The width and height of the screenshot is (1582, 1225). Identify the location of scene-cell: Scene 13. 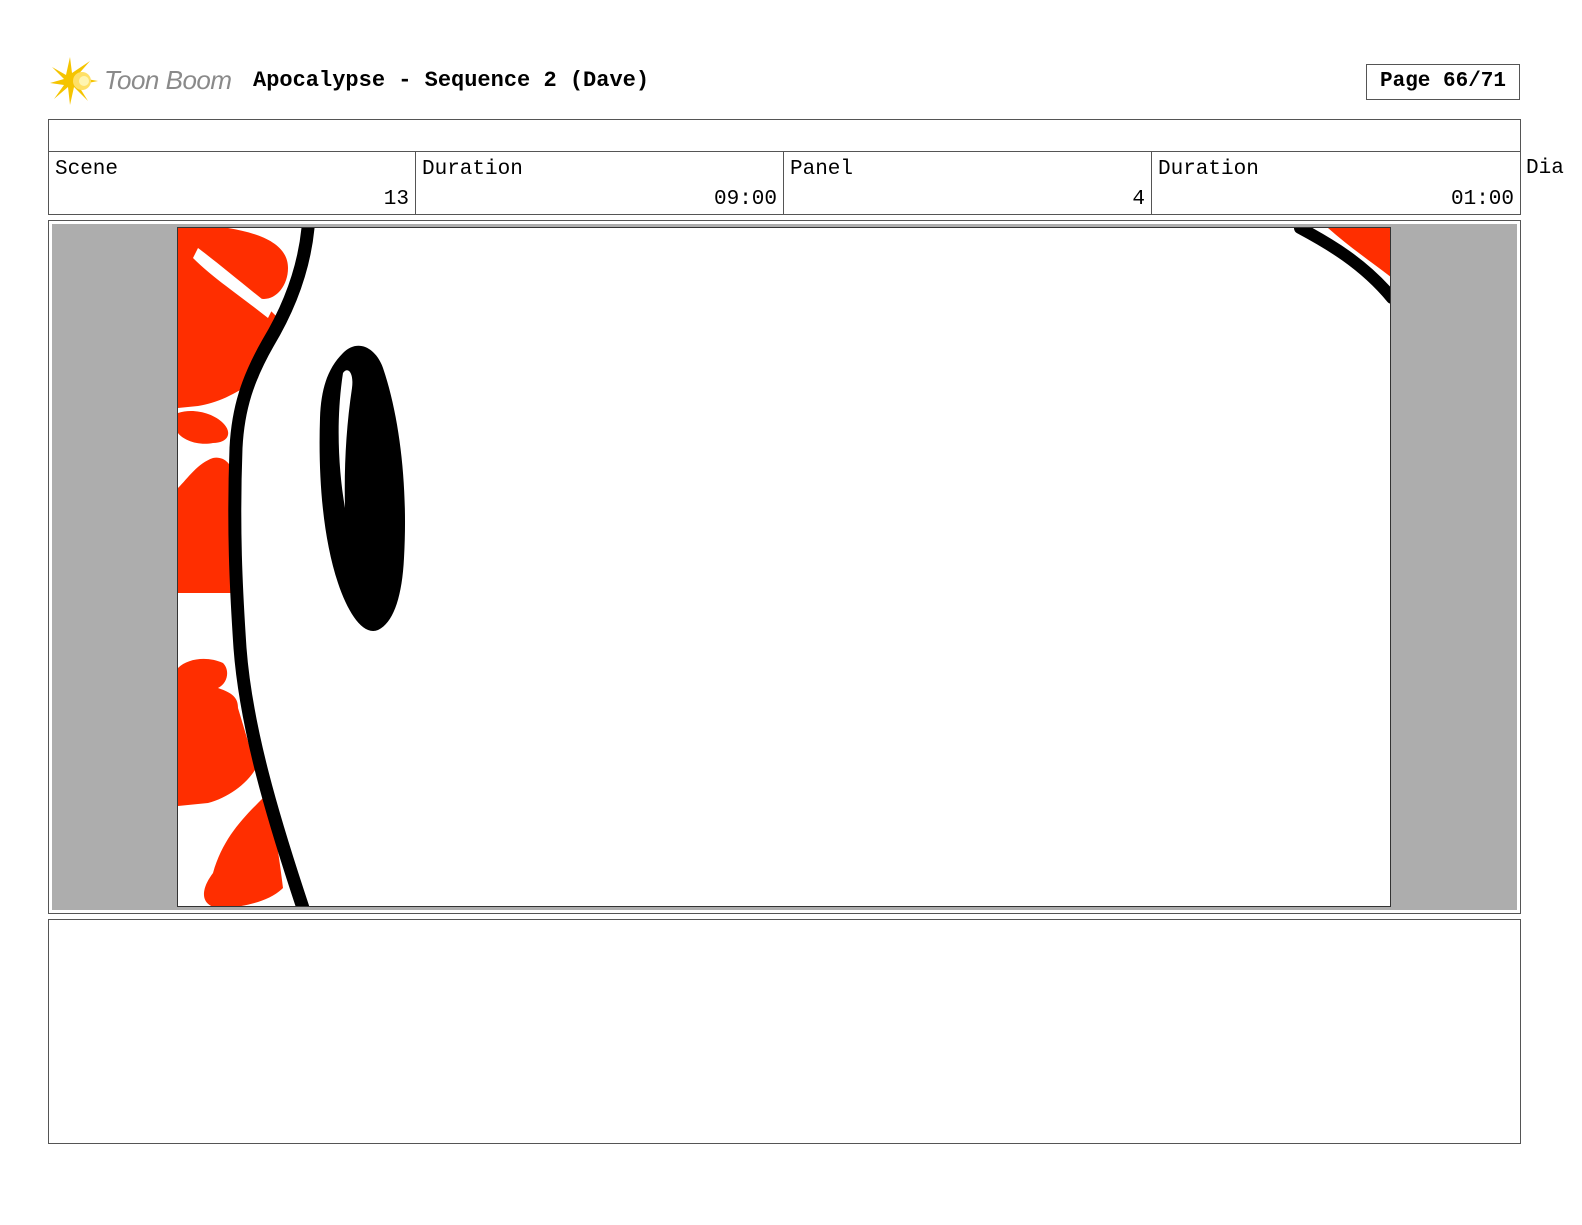
(232, 183).